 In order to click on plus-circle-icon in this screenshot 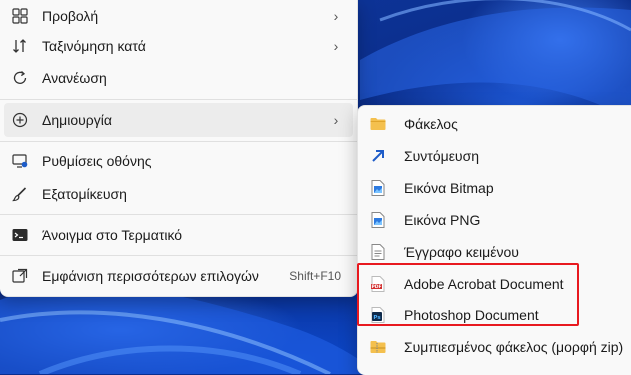, I will do `click(20, 120)`.